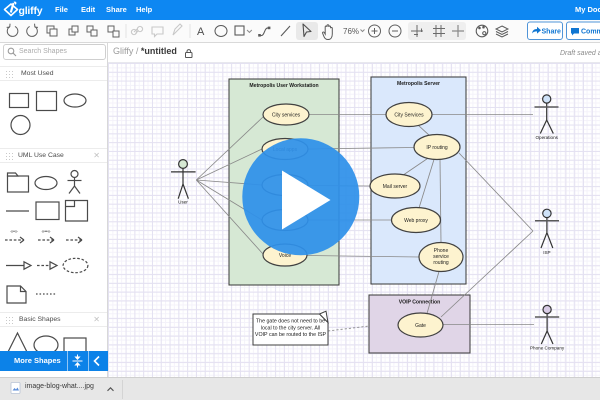 The height and width of the screenshot is (400, 600). Describe the element at coordinates (546, 252) in the screenshot. I see `svg-text: ISP` at that location.